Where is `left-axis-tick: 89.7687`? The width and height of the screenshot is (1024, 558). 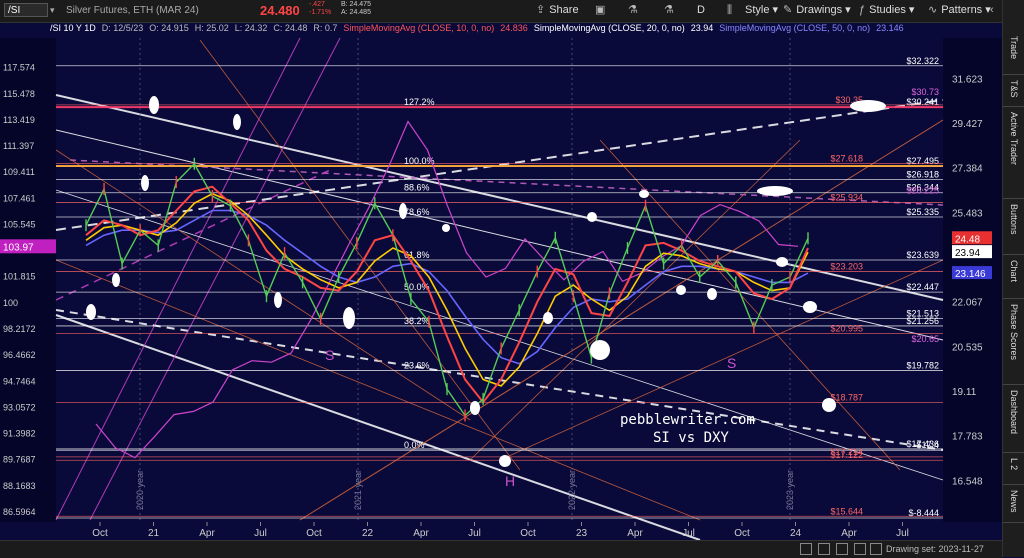
left-axis-tick: 89.7687 is located at coordinates (19, 460).